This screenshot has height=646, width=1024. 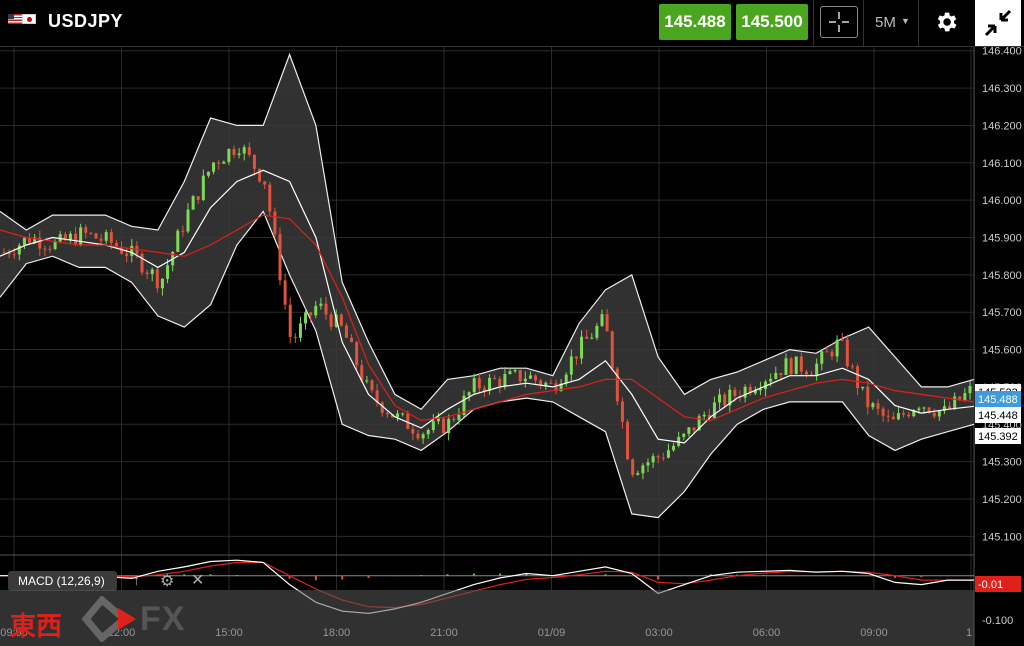 What do you see at coordinates (885, 22) in the screenshot?
I see `interval-selector: 5M` at bounding box center [885, 22].